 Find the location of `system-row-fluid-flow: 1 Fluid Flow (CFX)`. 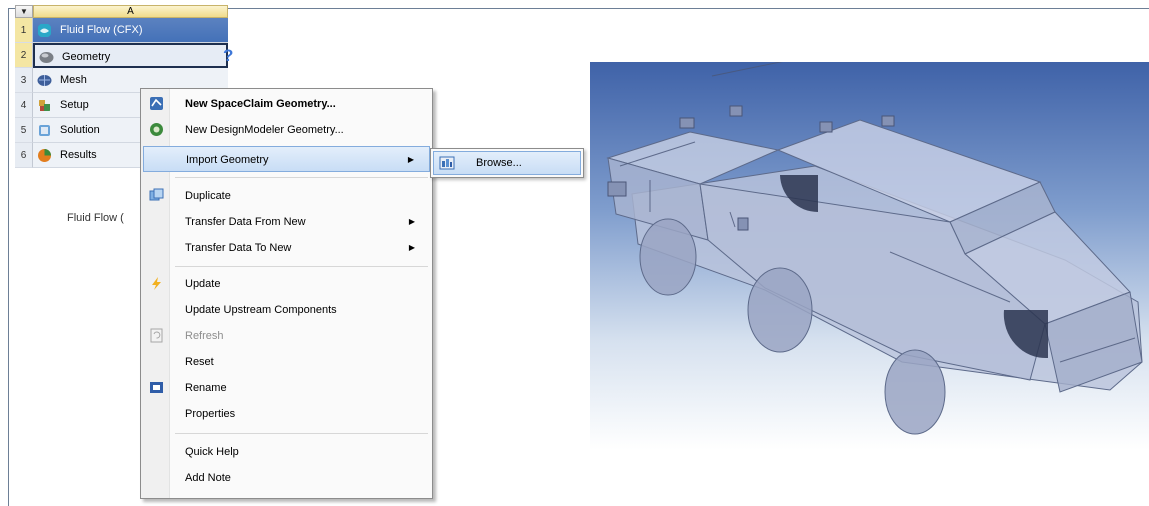

system-row-fluid-flow: 1 Fluid Flow (CFX) is located at coordinates (121, 30).